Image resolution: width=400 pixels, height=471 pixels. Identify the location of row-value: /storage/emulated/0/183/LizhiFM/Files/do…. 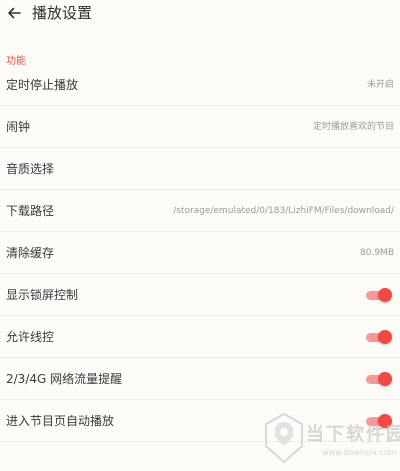
(283, 211).